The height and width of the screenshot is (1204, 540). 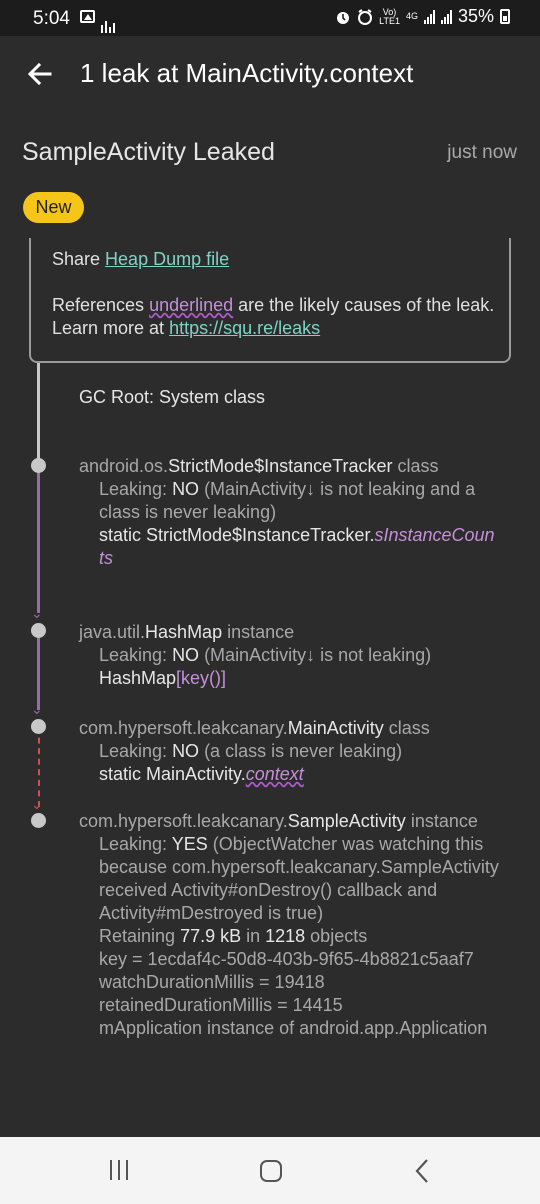 What do you see at coordinates (482, 152) in the screenshot?
I see `leak-time: just now` at bounding box center [482, 152].